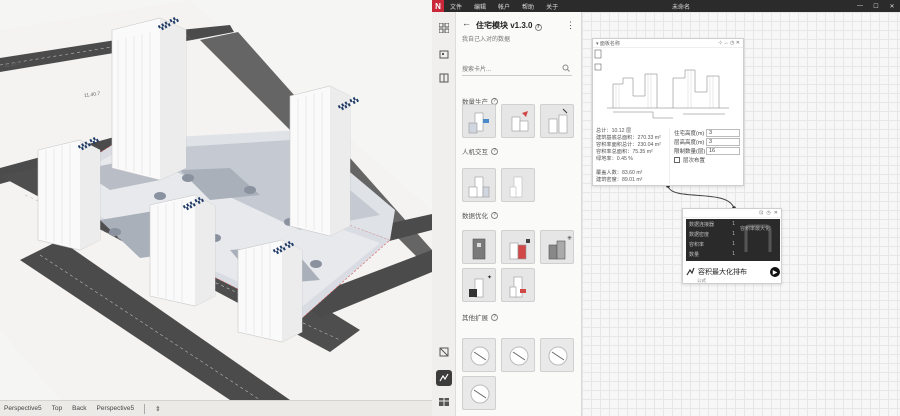  Describe the element at coordinates (723, 150) in the screenshot. I see `field-input: 16` at that location.